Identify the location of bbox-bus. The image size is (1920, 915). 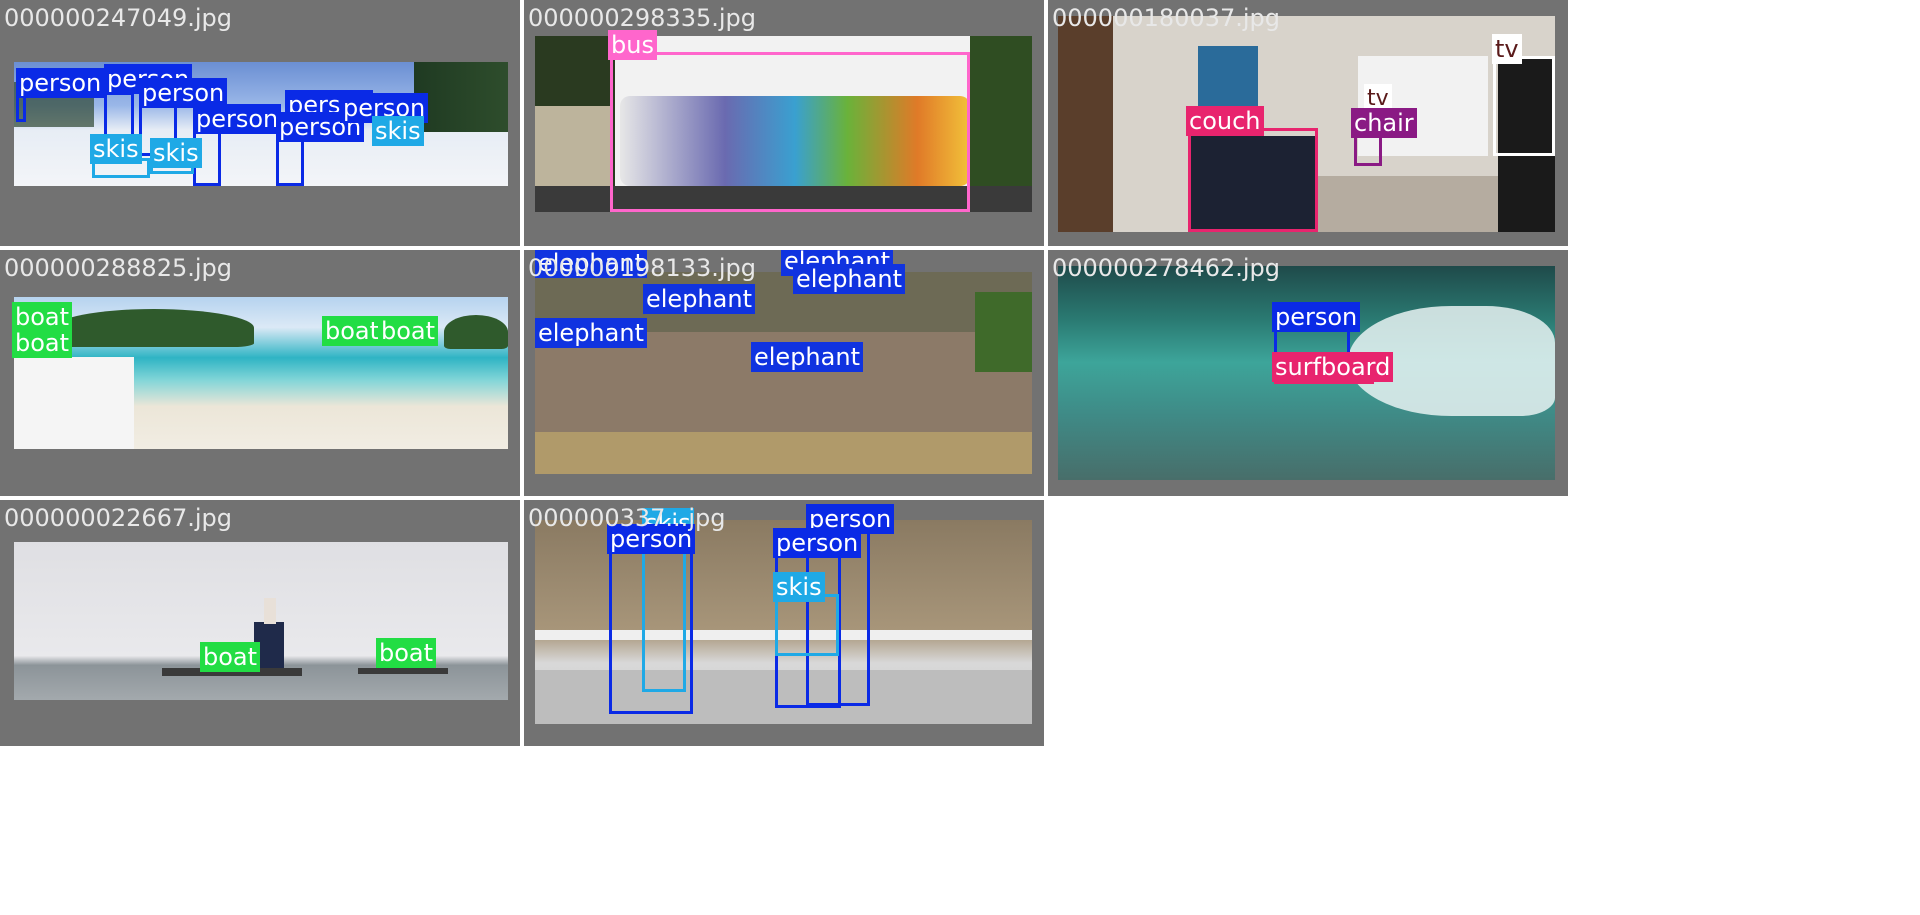
(790, 132).